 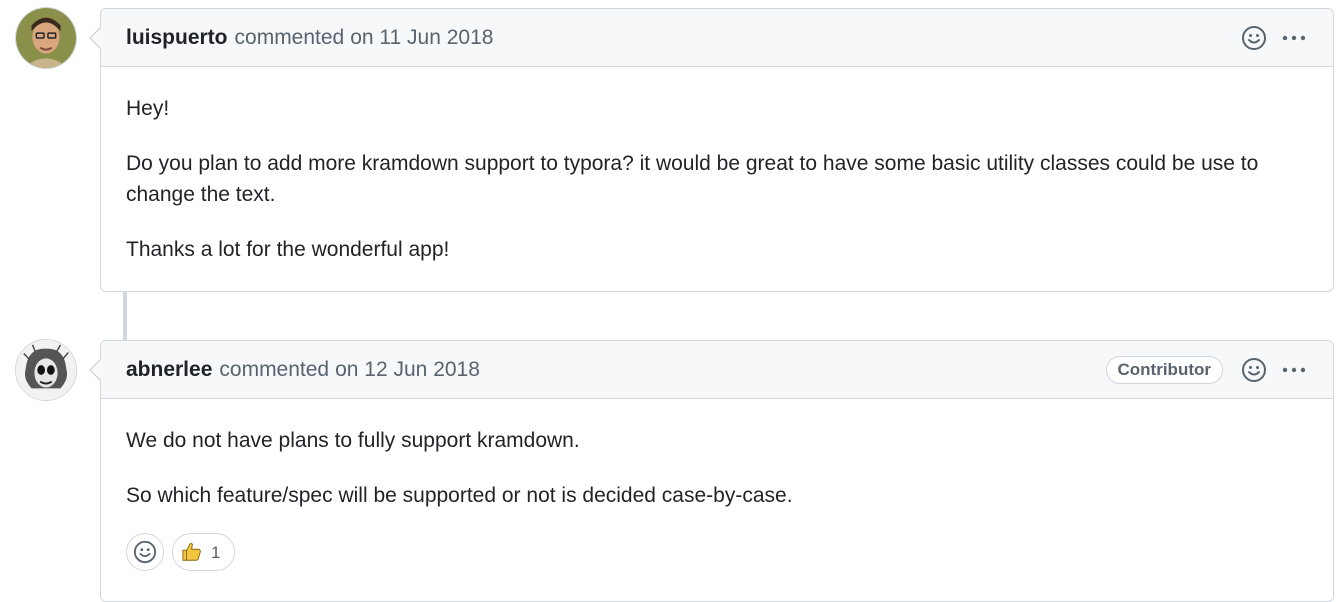 What do you see at coordinates (717, 38) in the screenshot?
I see `comment-header: luispuerto commented on 11 Jun 2018` at bounding box center [717, 38].